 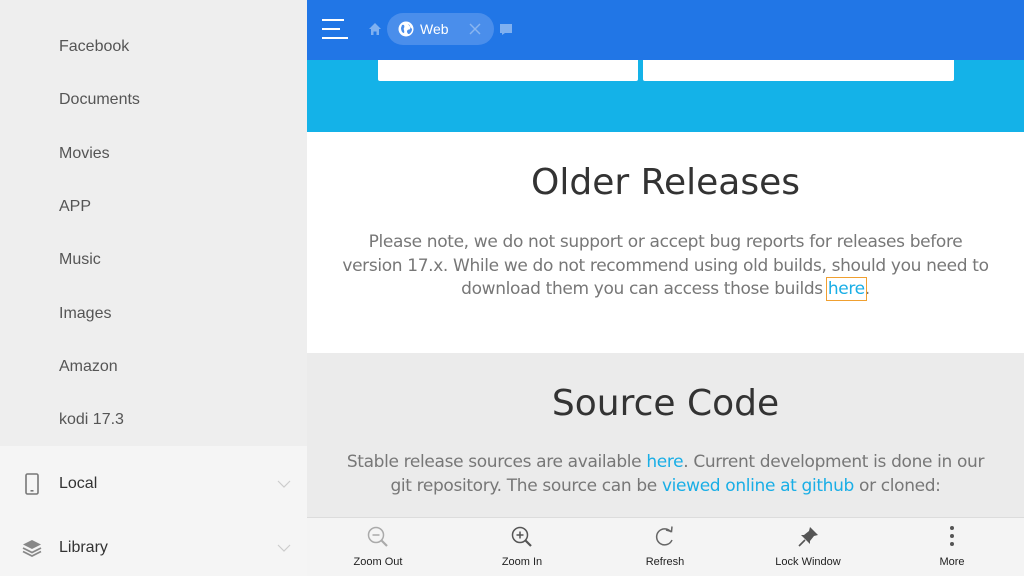 I want to click on sidebar-item-app: APP, so click(x=75, y=207).